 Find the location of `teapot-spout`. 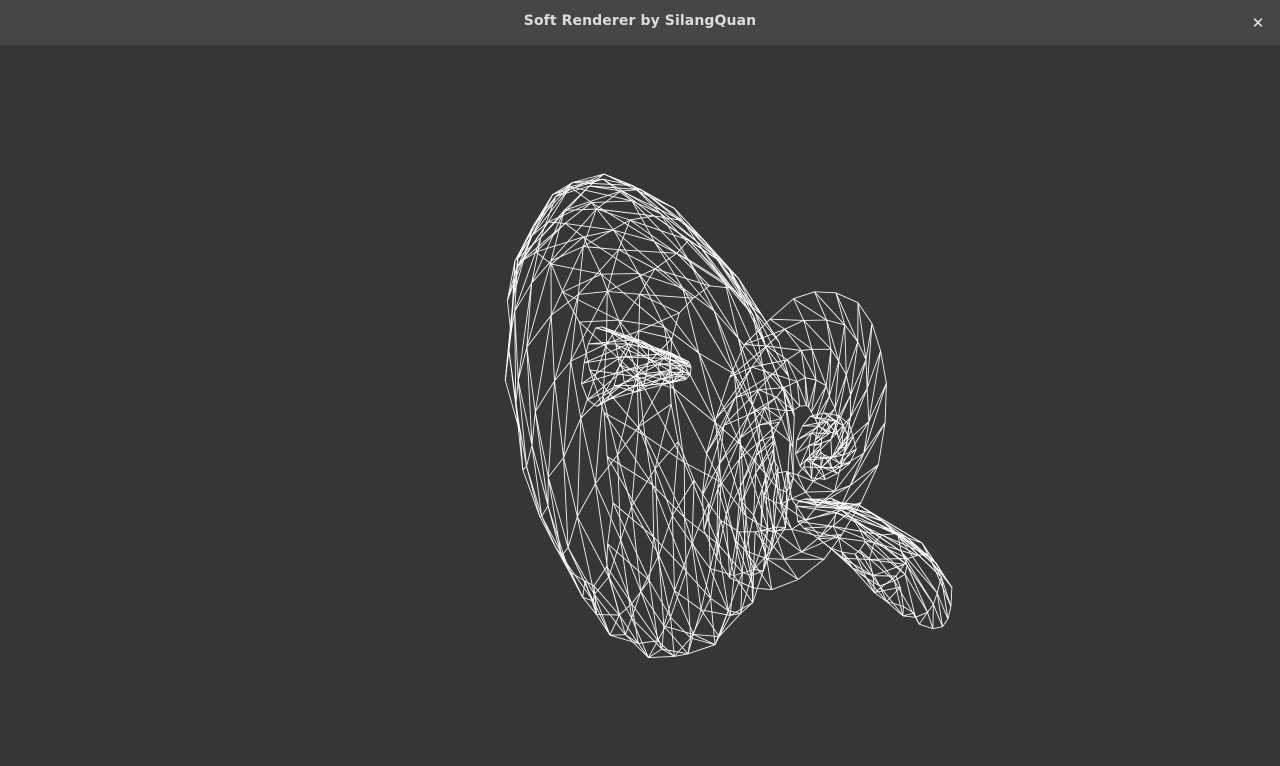

teapot-spout is located at coordinates (874, 564).